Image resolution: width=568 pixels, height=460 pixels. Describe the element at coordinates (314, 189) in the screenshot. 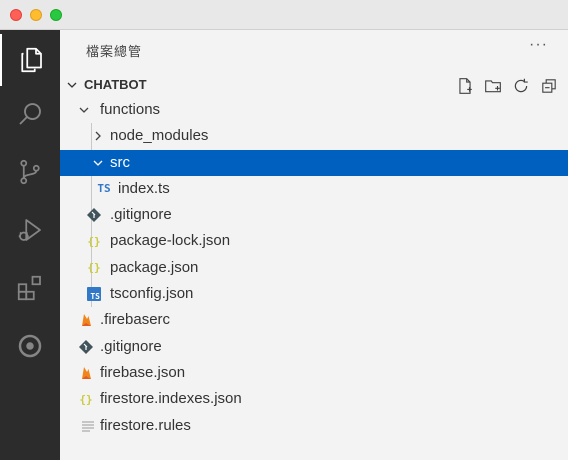

I see `tree-item-index-ts: TS index.ts` at that location.